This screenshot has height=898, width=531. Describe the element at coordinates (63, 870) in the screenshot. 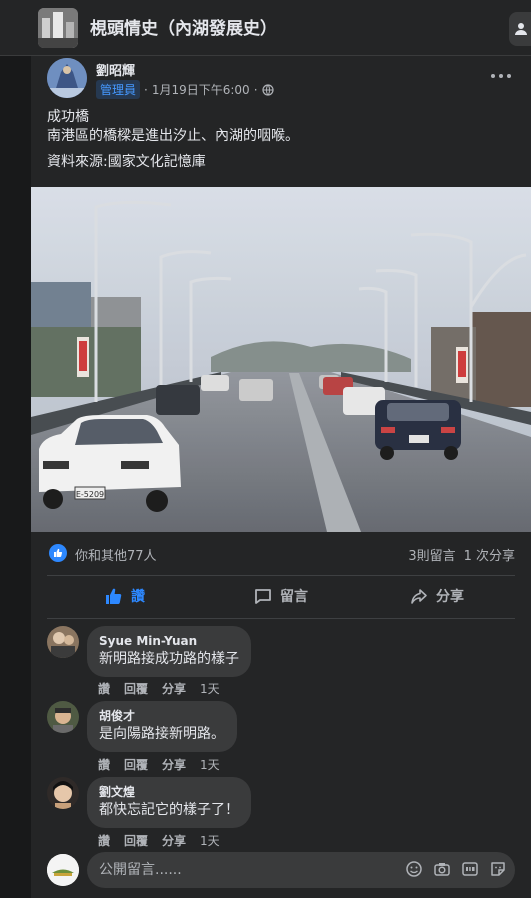

I see `current-user-avatar` at that location.